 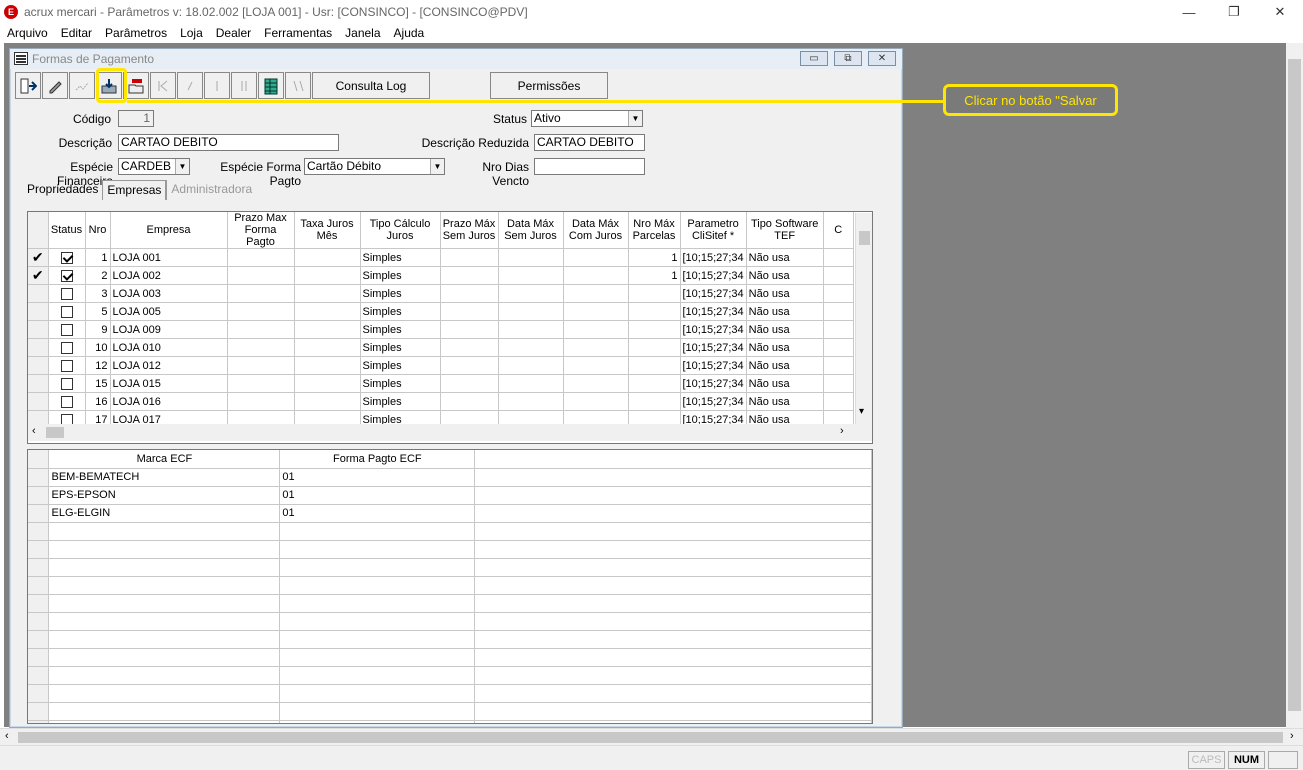 What do you see at coordinates (1294, 385) in the screenshot?
I see `app-vscroll-thumb` at bounding box center [1294, 385].